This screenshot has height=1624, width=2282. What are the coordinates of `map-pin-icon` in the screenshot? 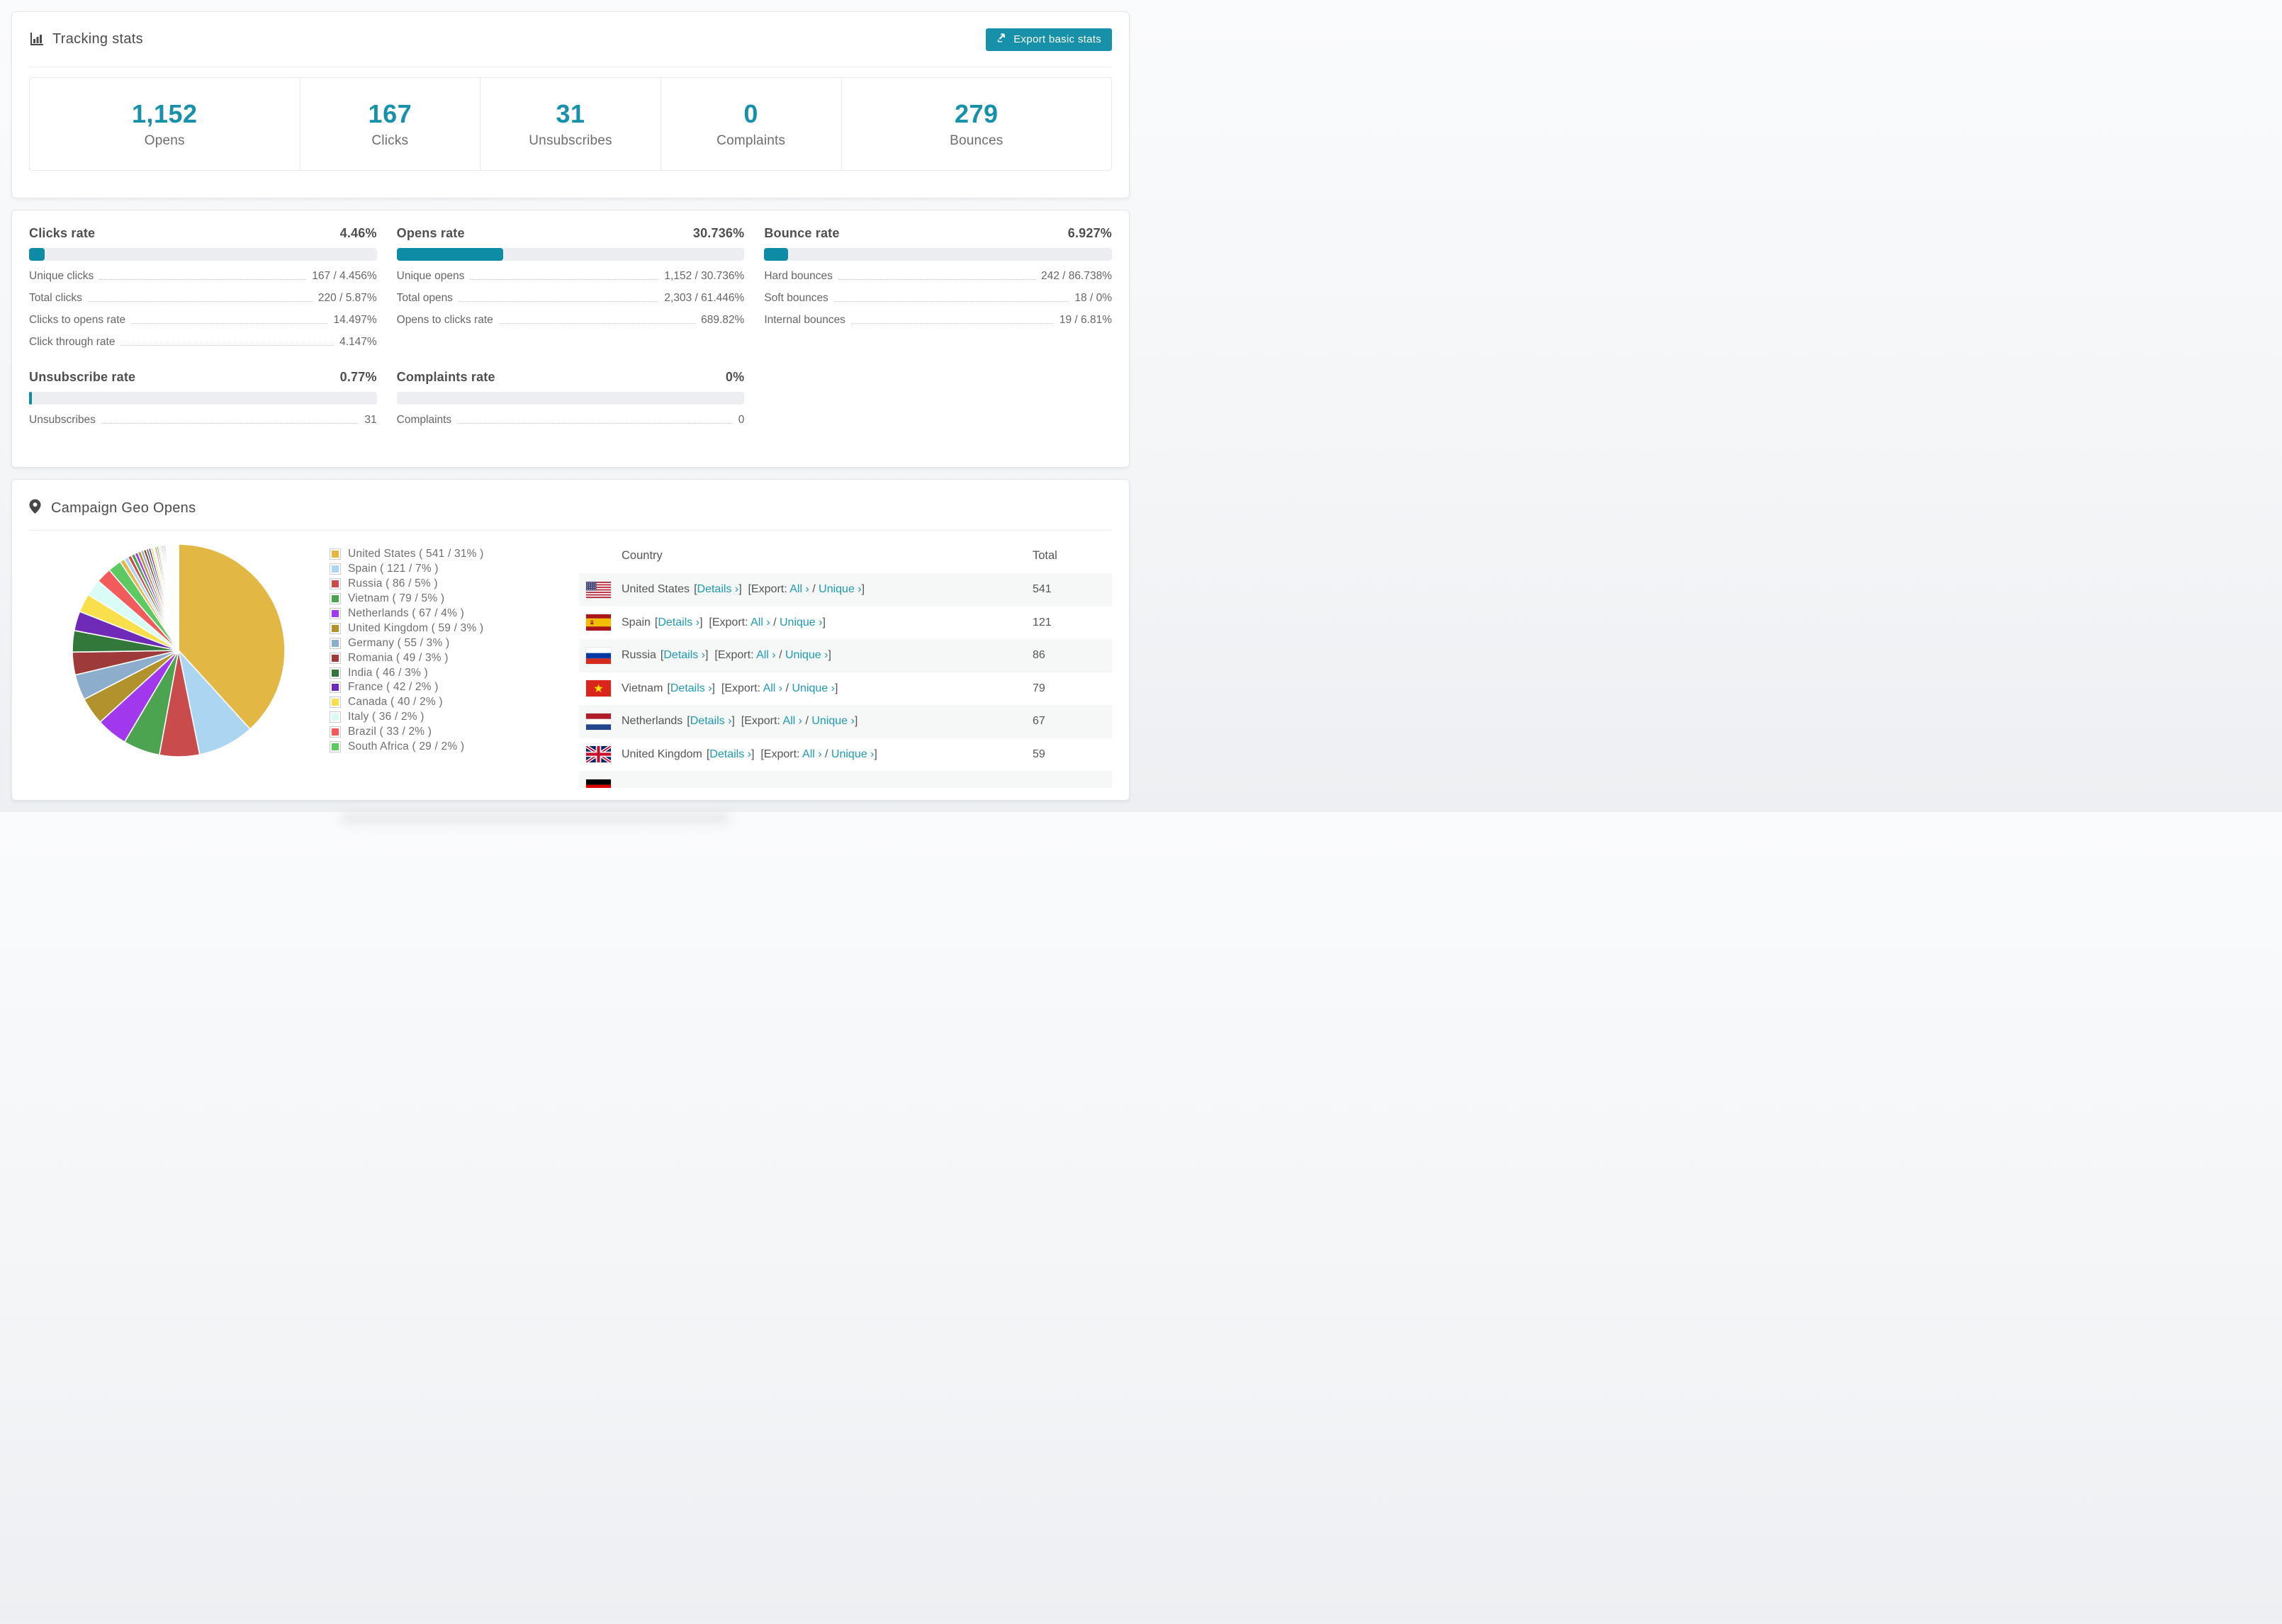 It's located at (35, 509).